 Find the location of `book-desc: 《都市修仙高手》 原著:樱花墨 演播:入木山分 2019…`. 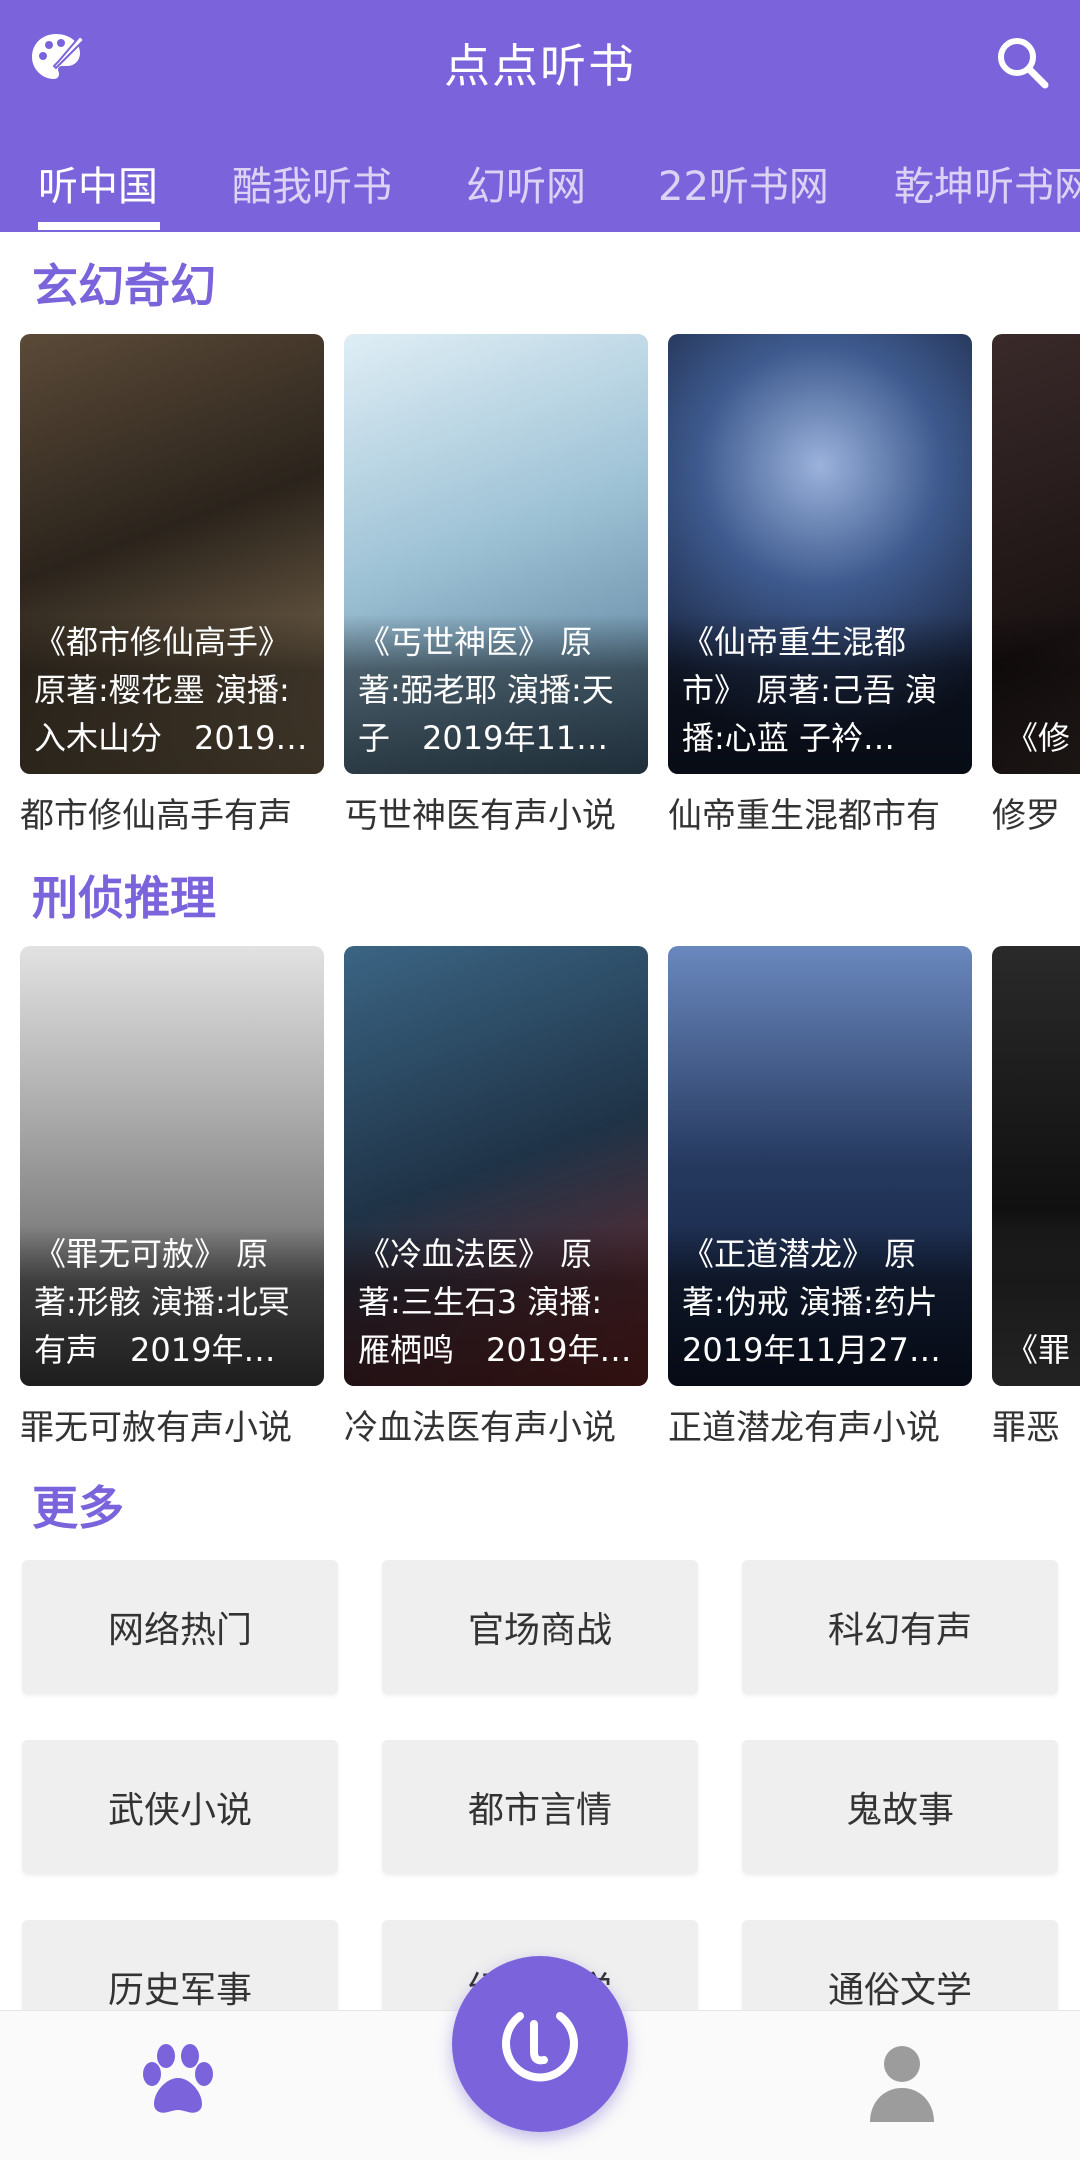

book-desc: 《都市修仙高手》 原著:樱花墨 演播:入木山分 2019… is located at coordinates (171, 690).